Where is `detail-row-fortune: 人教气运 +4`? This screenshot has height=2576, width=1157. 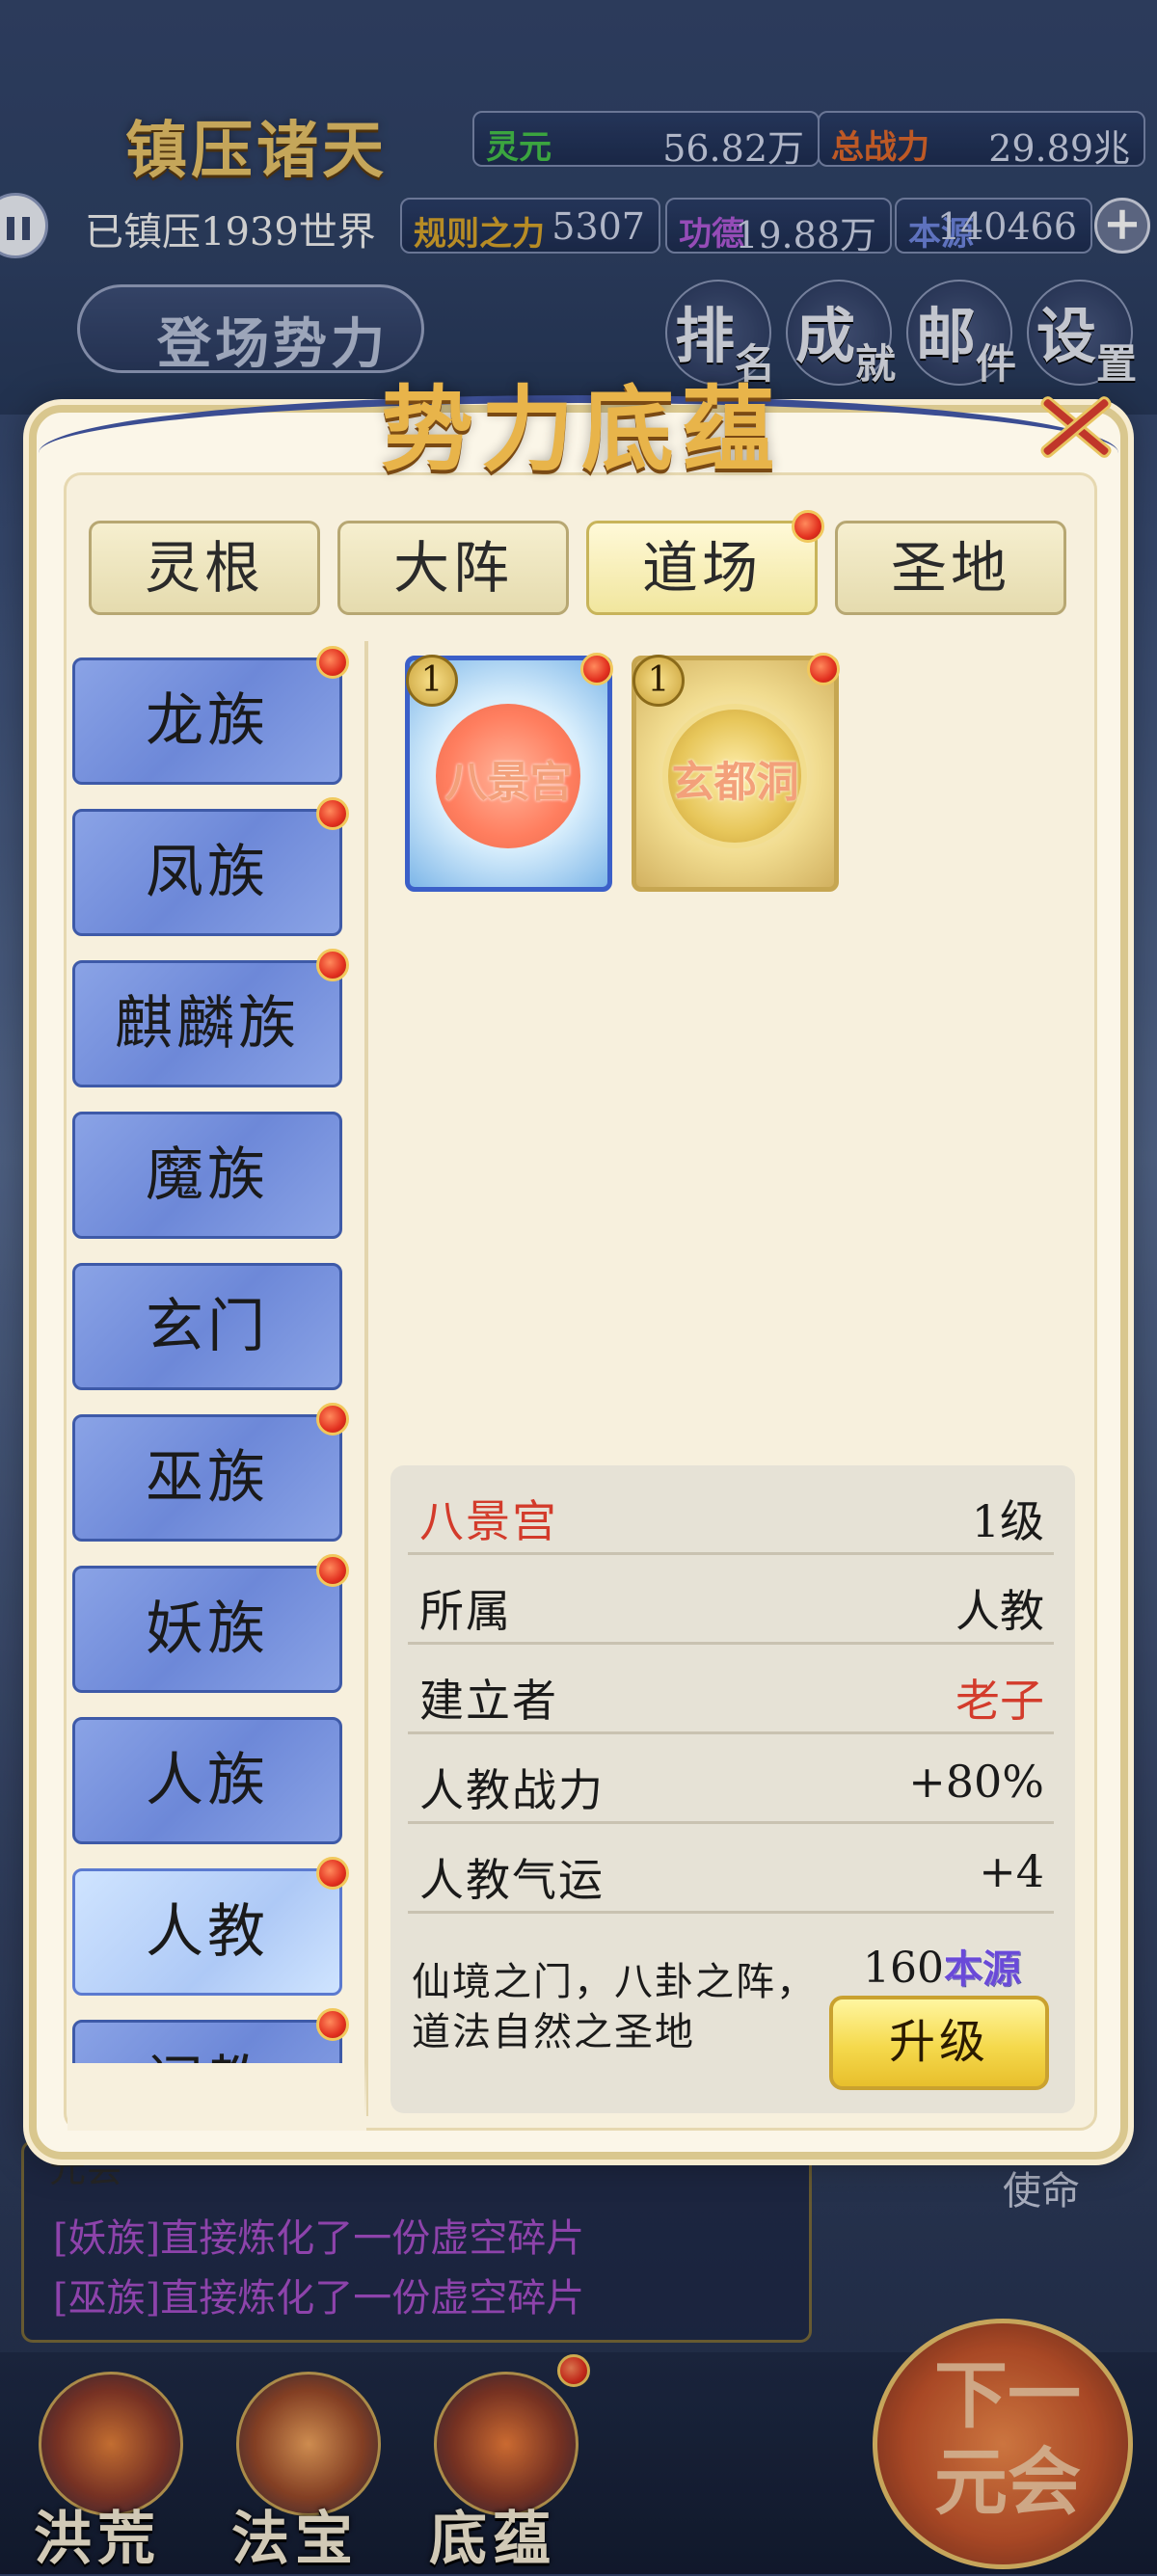
detail-row-fortune: 人教气运 +4 is located at coordinates (731, 1869).